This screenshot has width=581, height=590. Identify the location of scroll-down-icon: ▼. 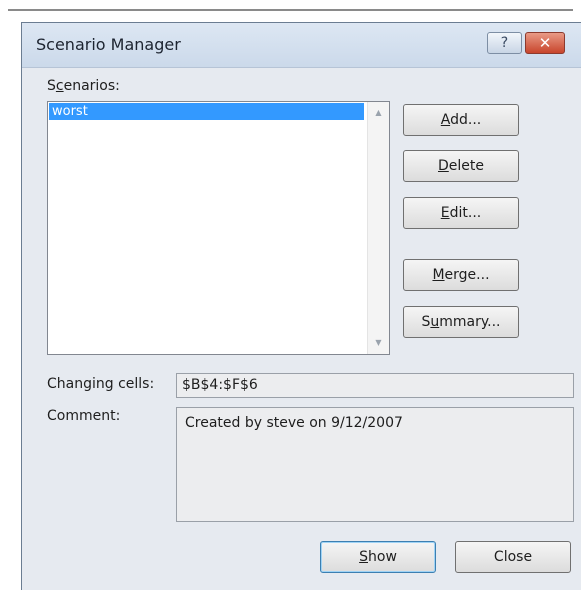
(378, 343).